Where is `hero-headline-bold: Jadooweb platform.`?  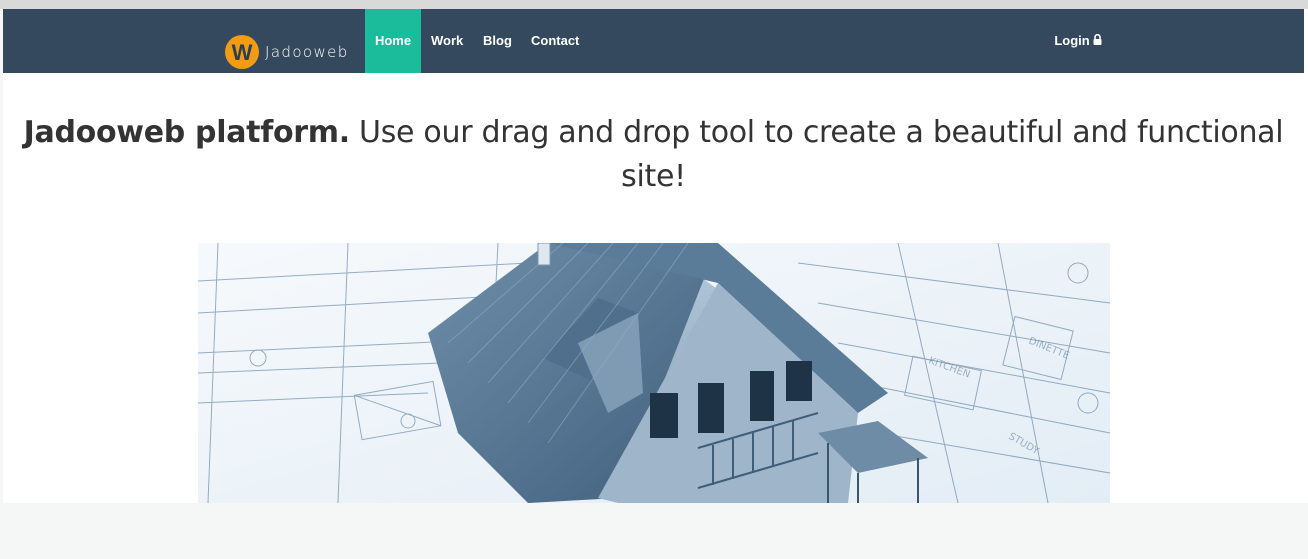
hero-headline-bold: Jadooweb platform. is located at coordinates (186, 133).